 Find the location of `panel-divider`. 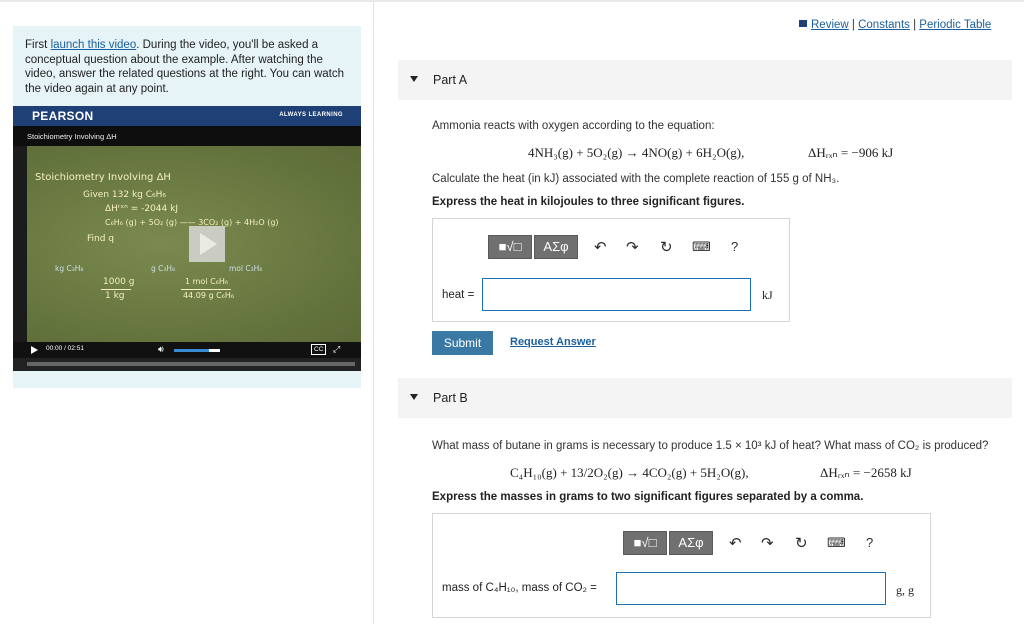

panel-divider is located at coordinates (373, 313).